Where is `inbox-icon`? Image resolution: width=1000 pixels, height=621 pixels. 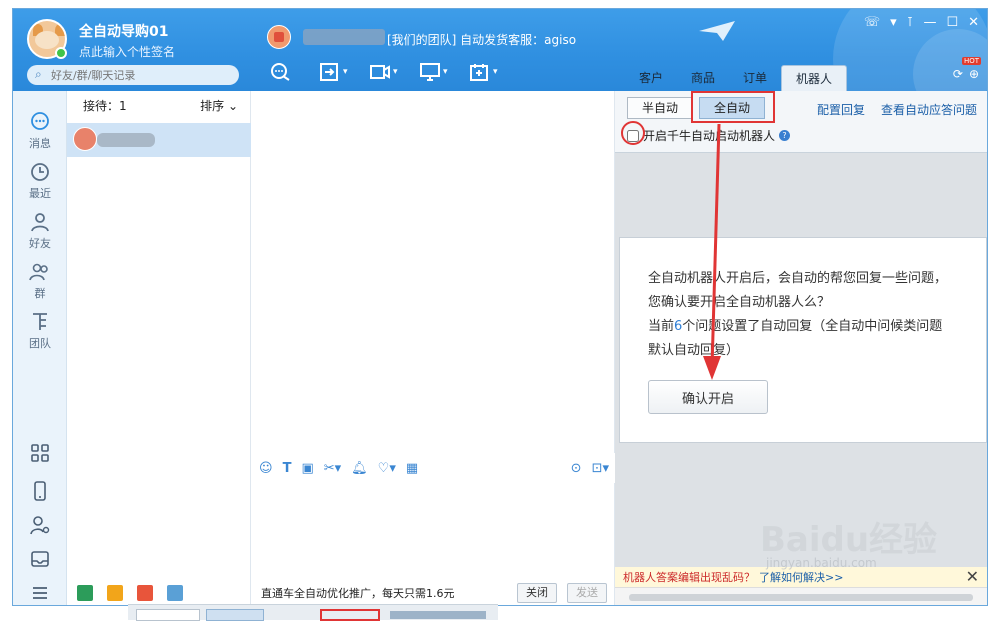 inbox-icon is located at coordinates (40, 561).